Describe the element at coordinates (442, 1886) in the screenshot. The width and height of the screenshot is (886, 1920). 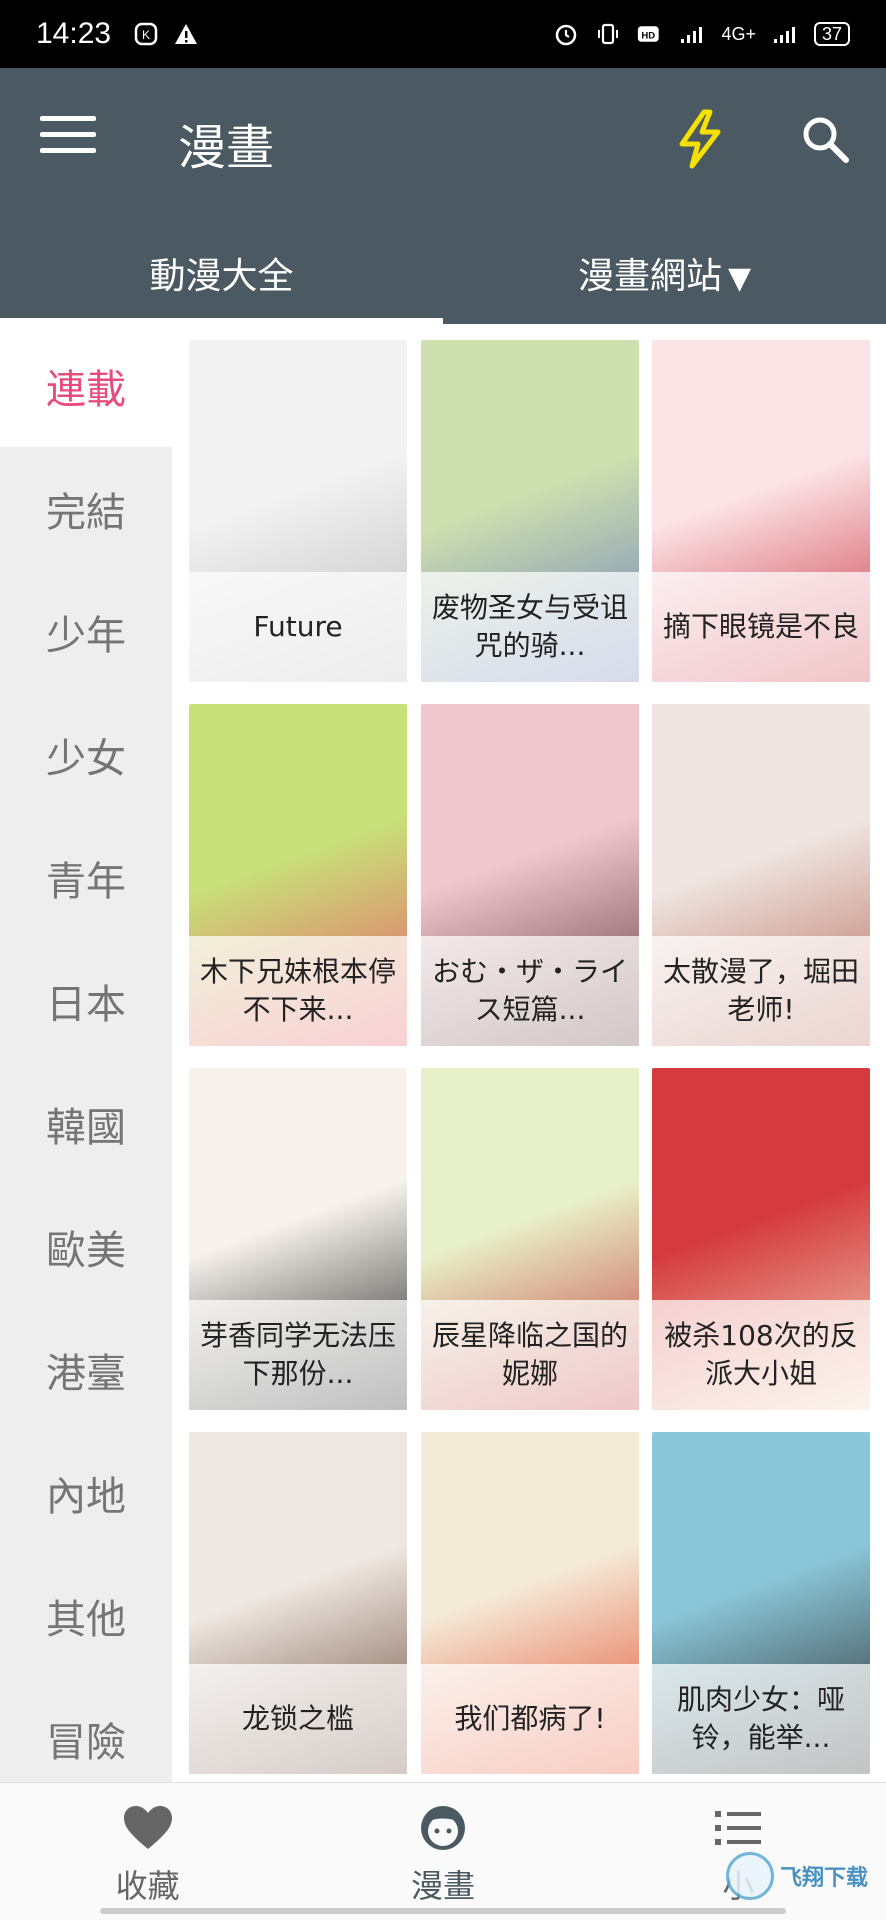
I see `nav-label: 漫畫` at that location.